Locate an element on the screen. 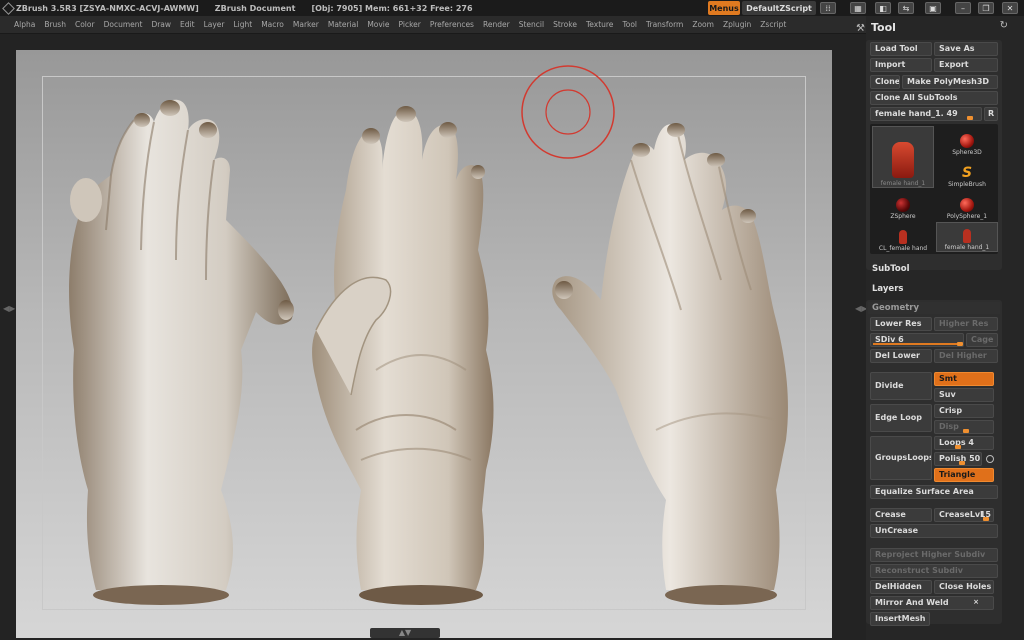  menu-alpha: Alpha is located at coordinates (24, 24).